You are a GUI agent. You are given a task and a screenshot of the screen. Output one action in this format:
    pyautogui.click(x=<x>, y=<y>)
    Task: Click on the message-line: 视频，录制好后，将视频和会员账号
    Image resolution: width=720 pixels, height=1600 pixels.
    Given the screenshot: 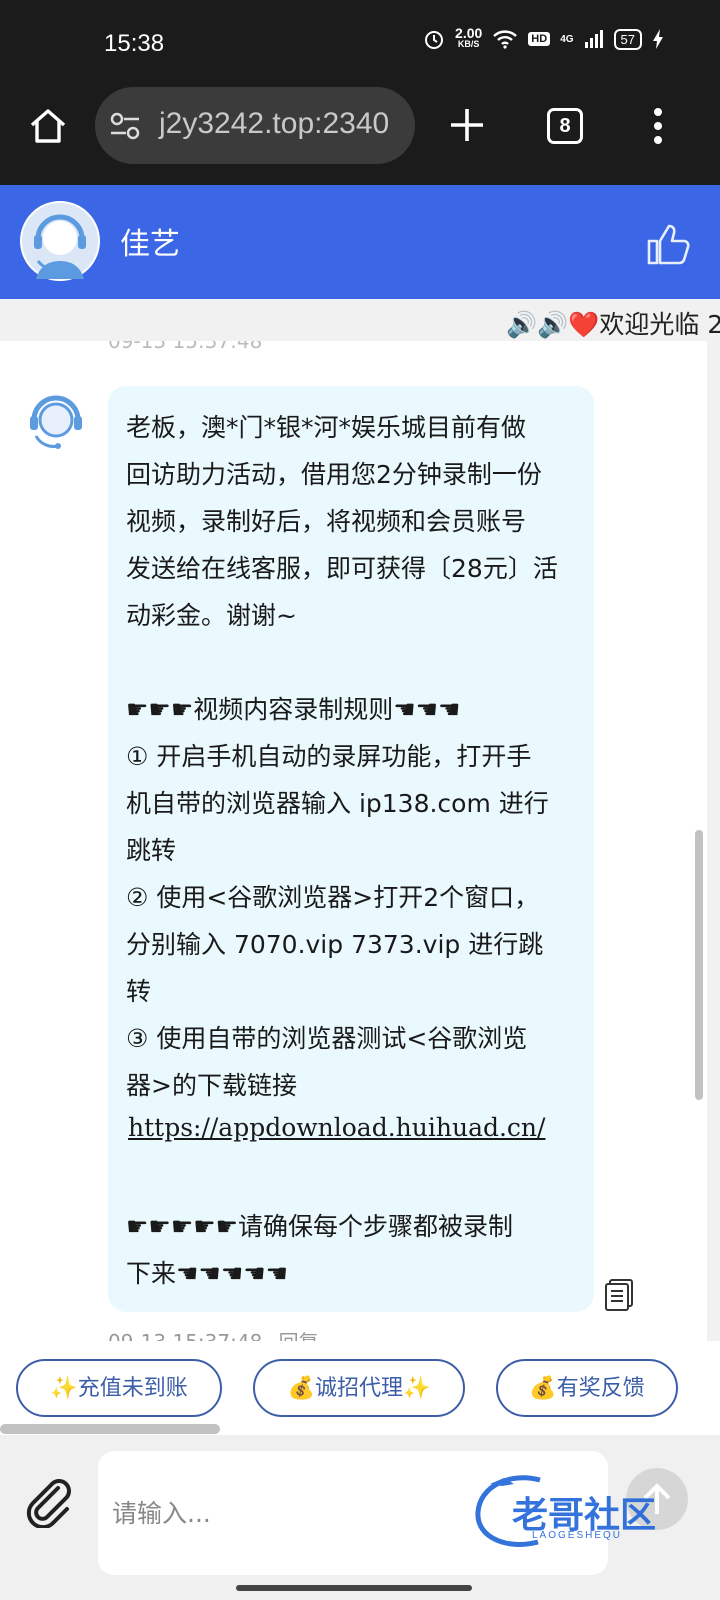 What is the action you would take?
    pyautogui.click(x=326, y=521)
    